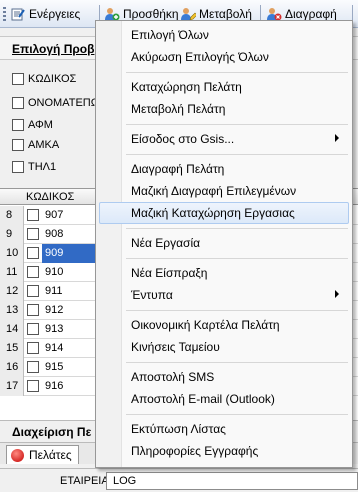  I want to click on filter-name: ΟΝΟΜΑΤΕΠΩ, so click(55, 103).